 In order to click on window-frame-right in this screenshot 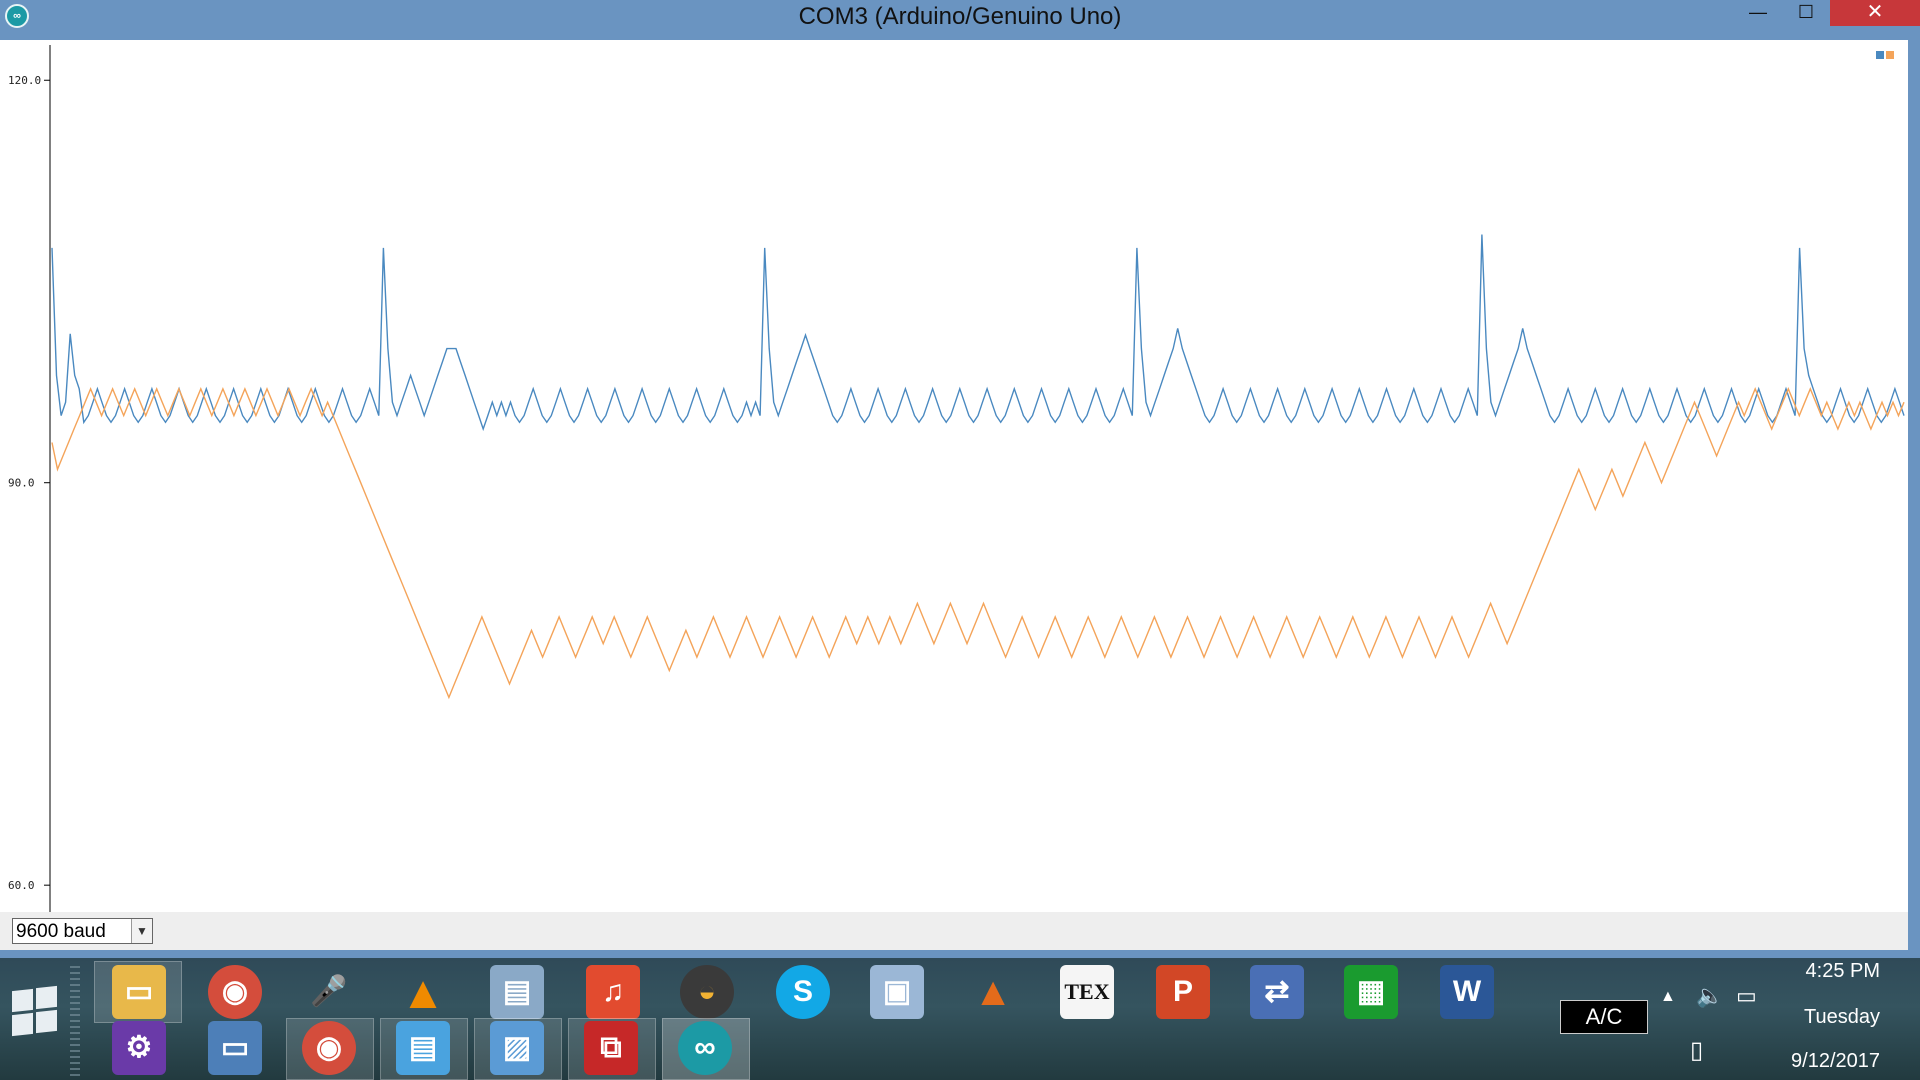, I will do `click(1914, 495)`.